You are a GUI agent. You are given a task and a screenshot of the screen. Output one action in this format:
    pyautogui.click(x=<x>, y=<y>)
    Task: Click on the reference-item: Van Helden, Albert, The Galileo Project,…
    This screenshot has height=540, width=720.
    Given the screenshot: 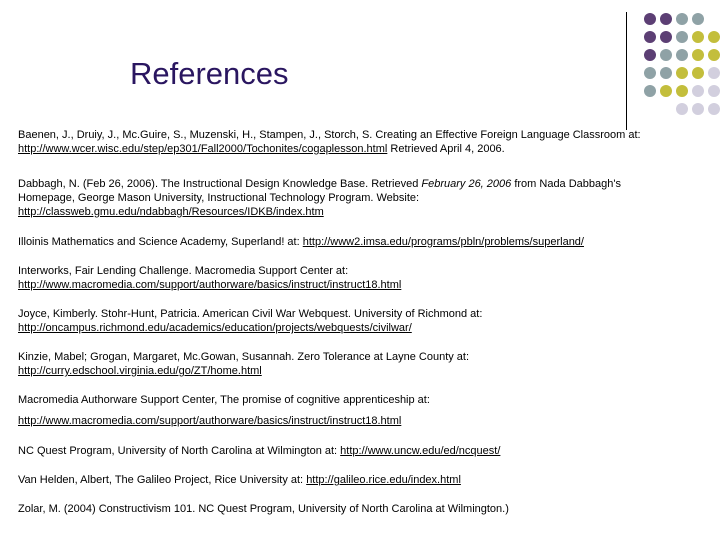 What is the action you would take?
    pyautogui.click(x=239, y=480)
    